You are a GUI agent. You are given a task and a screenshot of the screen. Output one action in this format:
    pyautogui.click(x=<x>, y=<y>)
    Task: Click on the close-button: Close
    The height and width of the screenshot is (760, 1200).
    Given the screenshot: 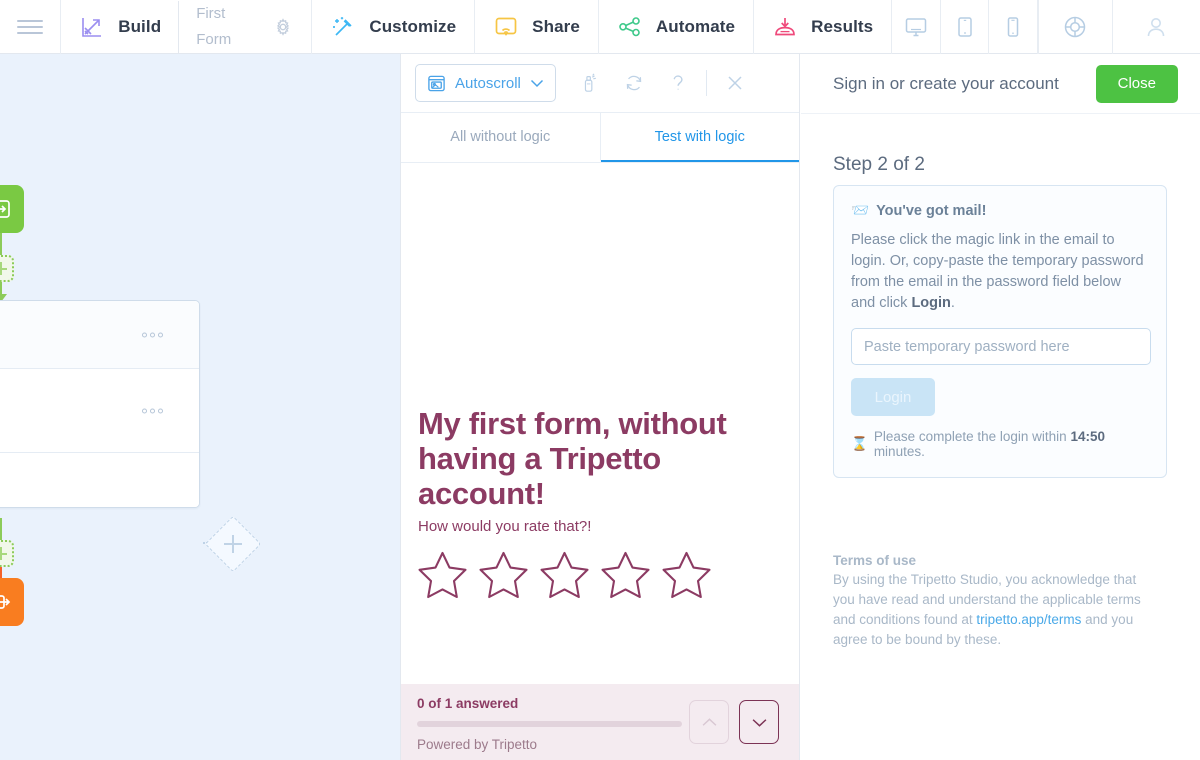 What is the action you would take?
    pyautogui.click(x=1136, y=83)
    